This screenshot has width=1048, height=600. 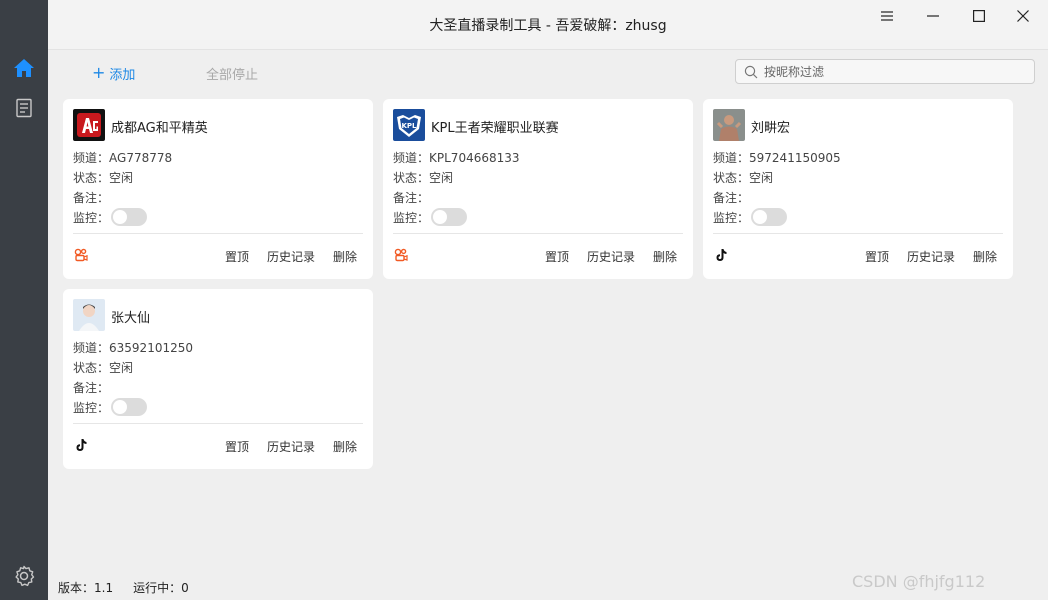 I want to click on minimize-icon, so click(x=933, y=16).